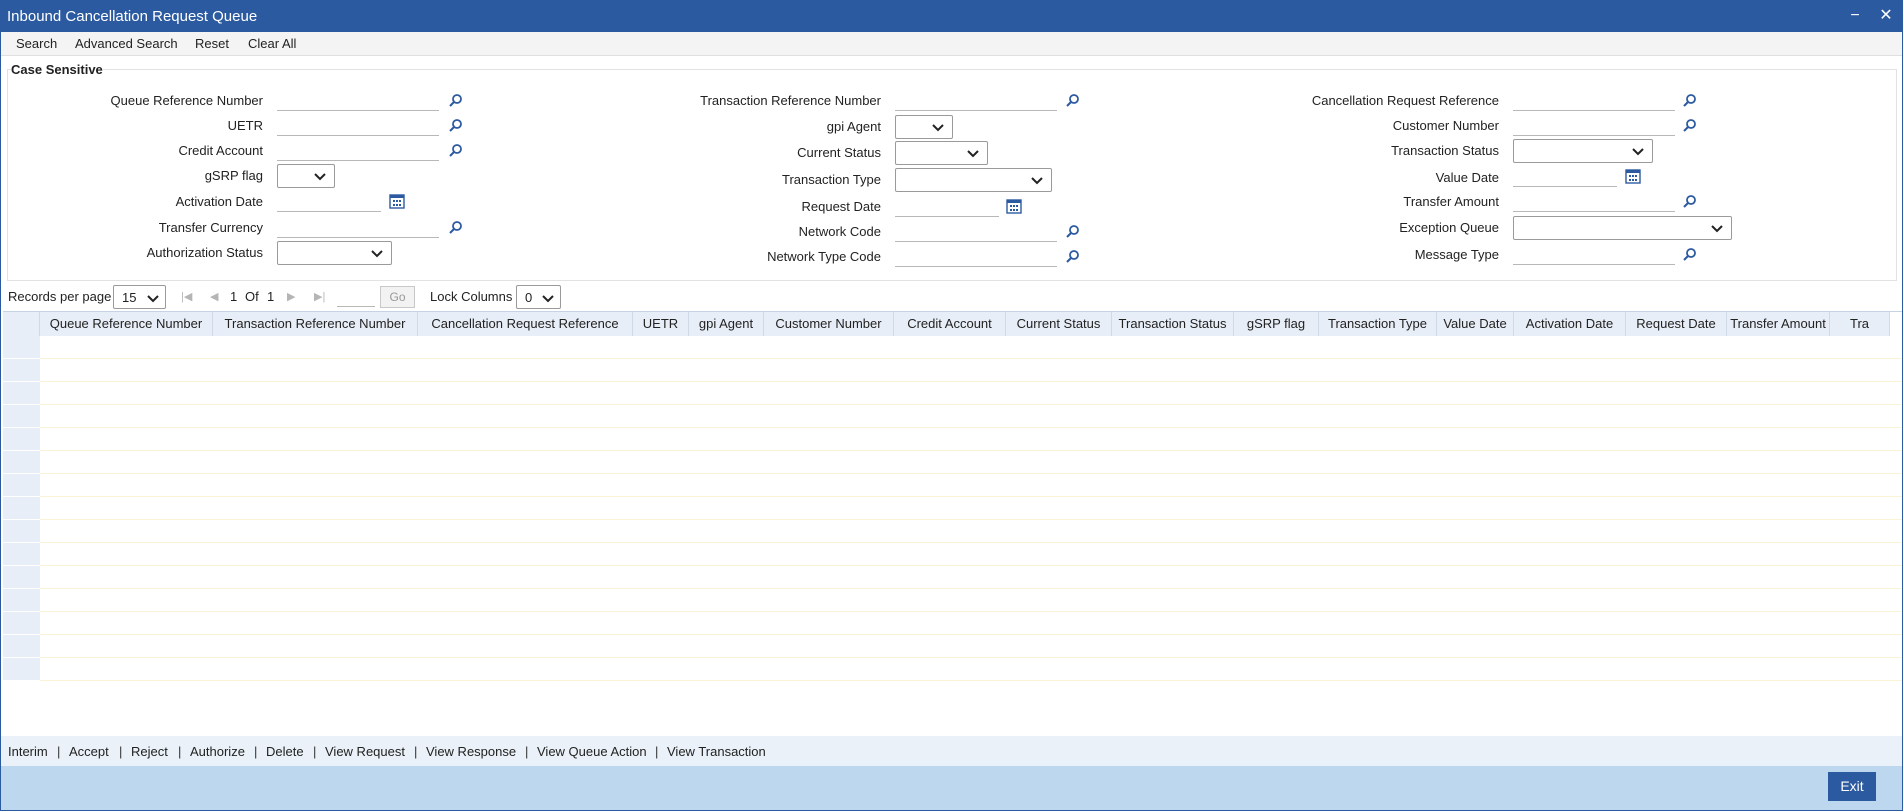 The image size is (1903, 811). I want to click on column-header: Credit Account, so click(950, 324).